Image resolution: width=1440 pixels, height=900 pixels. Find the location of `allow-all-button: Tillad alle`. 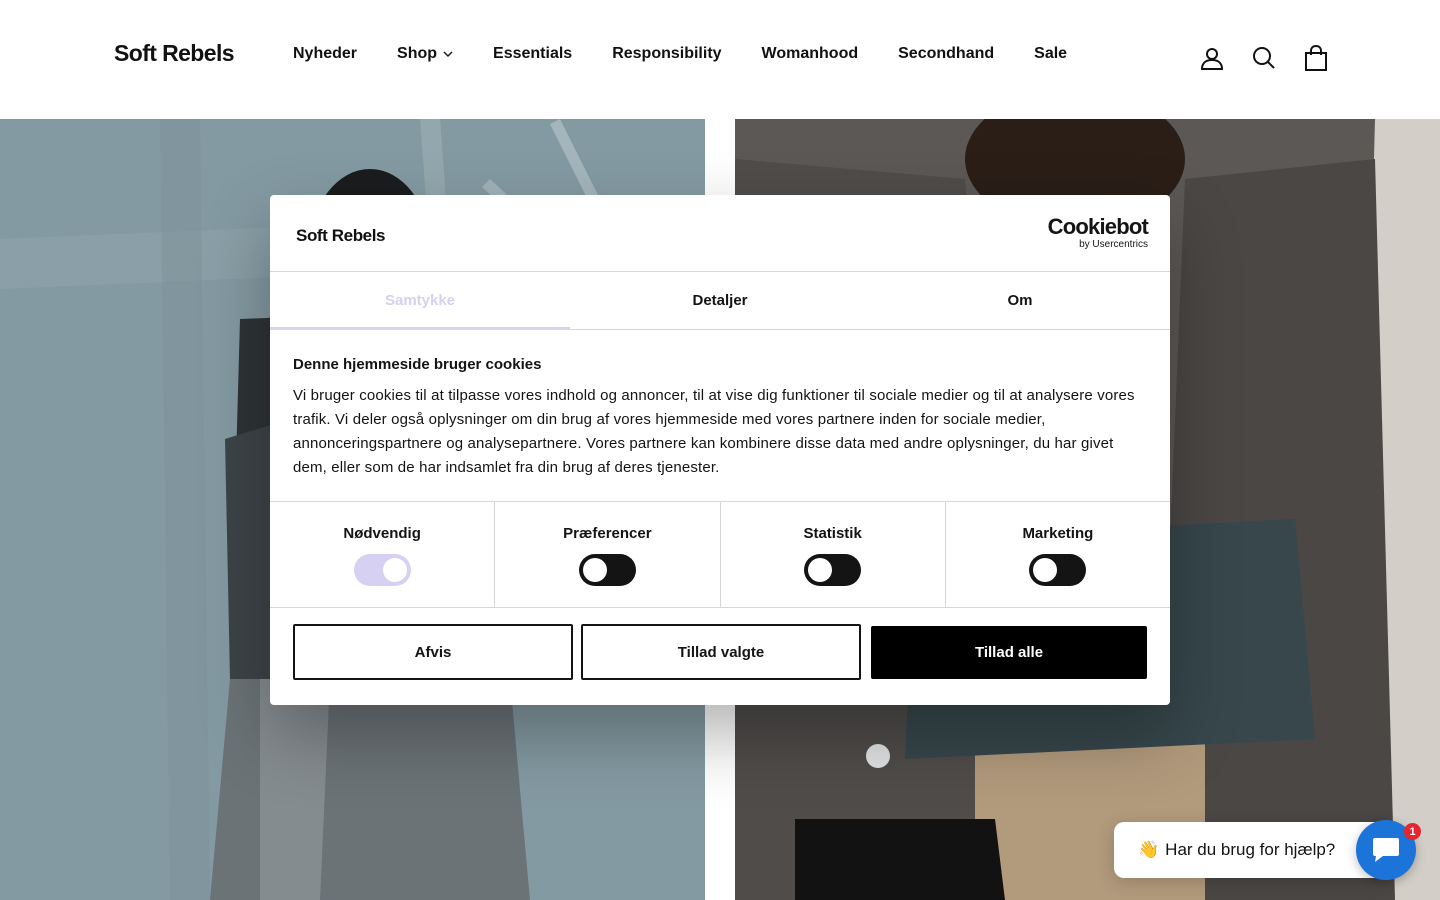

allow-all-button: Tillad alle is located at coordinates (1009, 652).